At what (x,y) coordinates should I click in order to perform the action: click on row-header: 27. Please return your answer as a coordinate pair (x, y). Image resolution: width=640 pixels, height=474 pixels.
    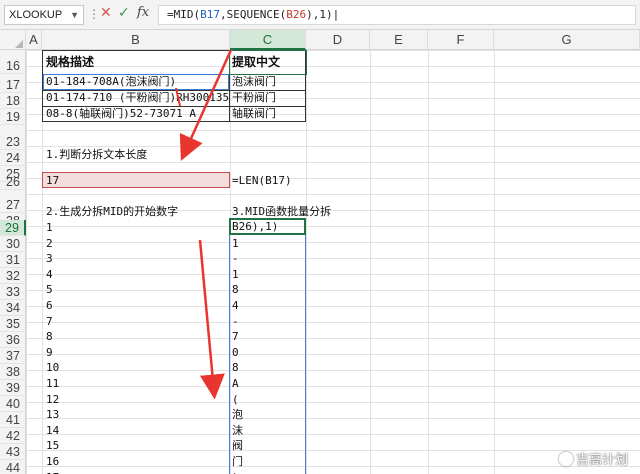
    Looking at the image, I should click on (13, 205).